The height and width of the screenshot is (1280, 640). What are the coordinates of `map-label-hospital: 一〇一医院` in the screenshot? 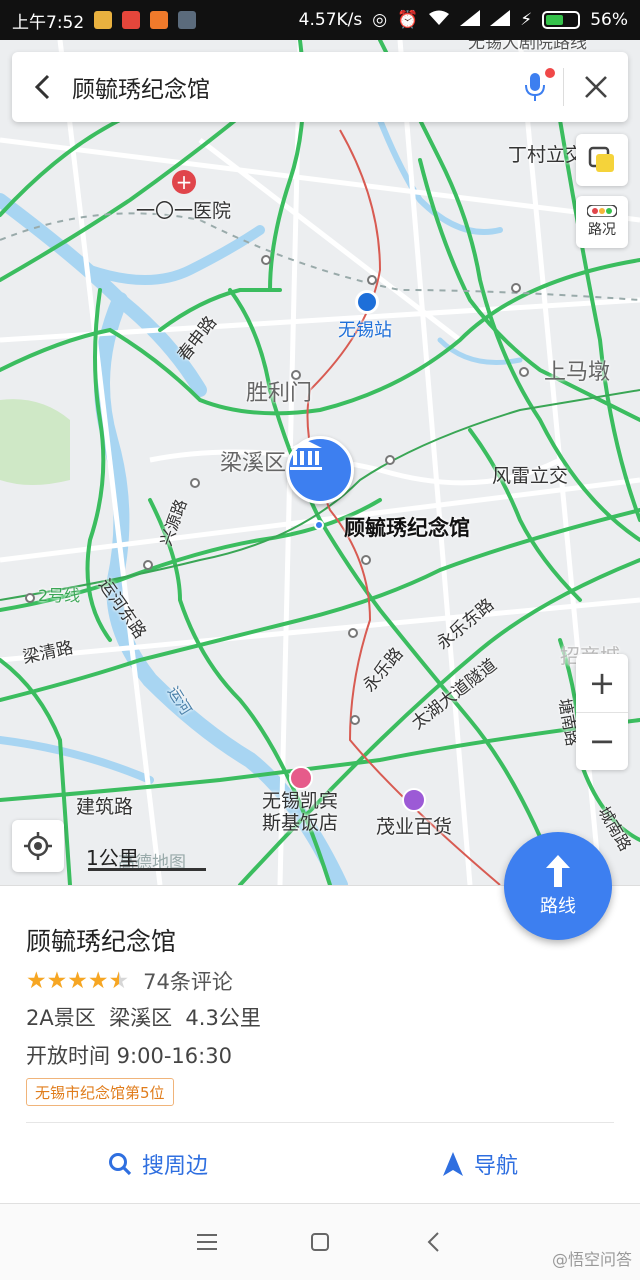 It's located at (184, 211).